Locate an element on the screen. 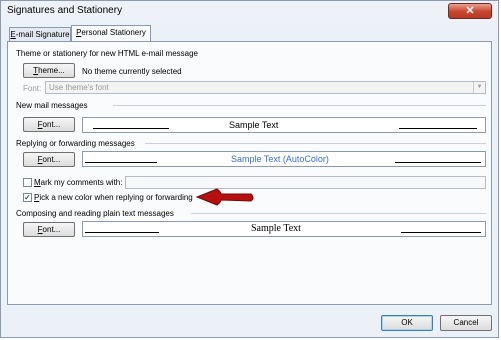 The image size is (501, 340). tab-personal-stationery-label: ersonal Stationery is located at coordinates (113, 32).